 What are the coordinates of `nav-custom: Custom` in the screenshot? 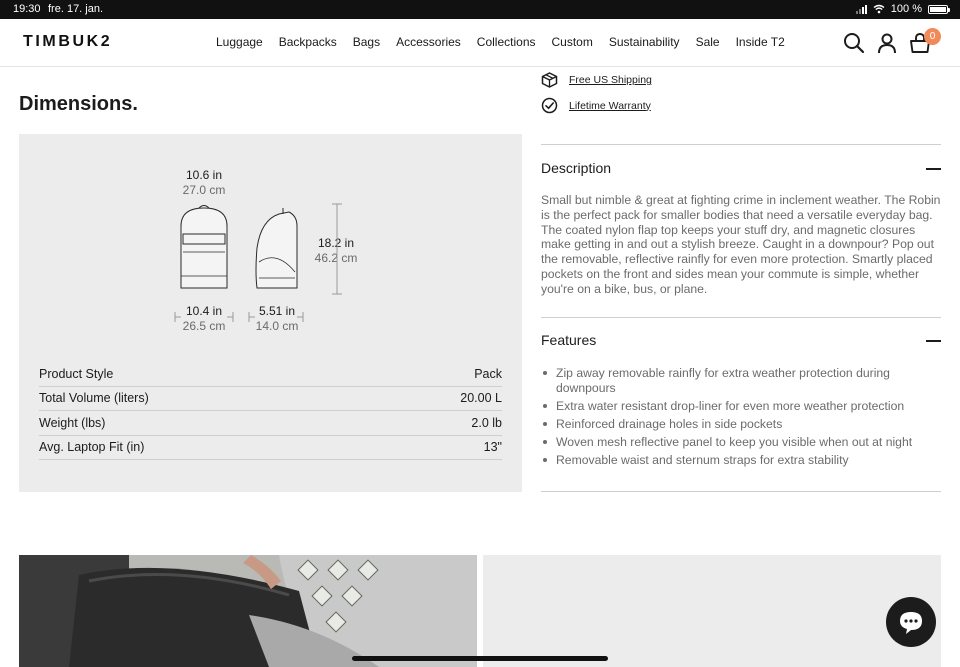 It's located at (572, 42).